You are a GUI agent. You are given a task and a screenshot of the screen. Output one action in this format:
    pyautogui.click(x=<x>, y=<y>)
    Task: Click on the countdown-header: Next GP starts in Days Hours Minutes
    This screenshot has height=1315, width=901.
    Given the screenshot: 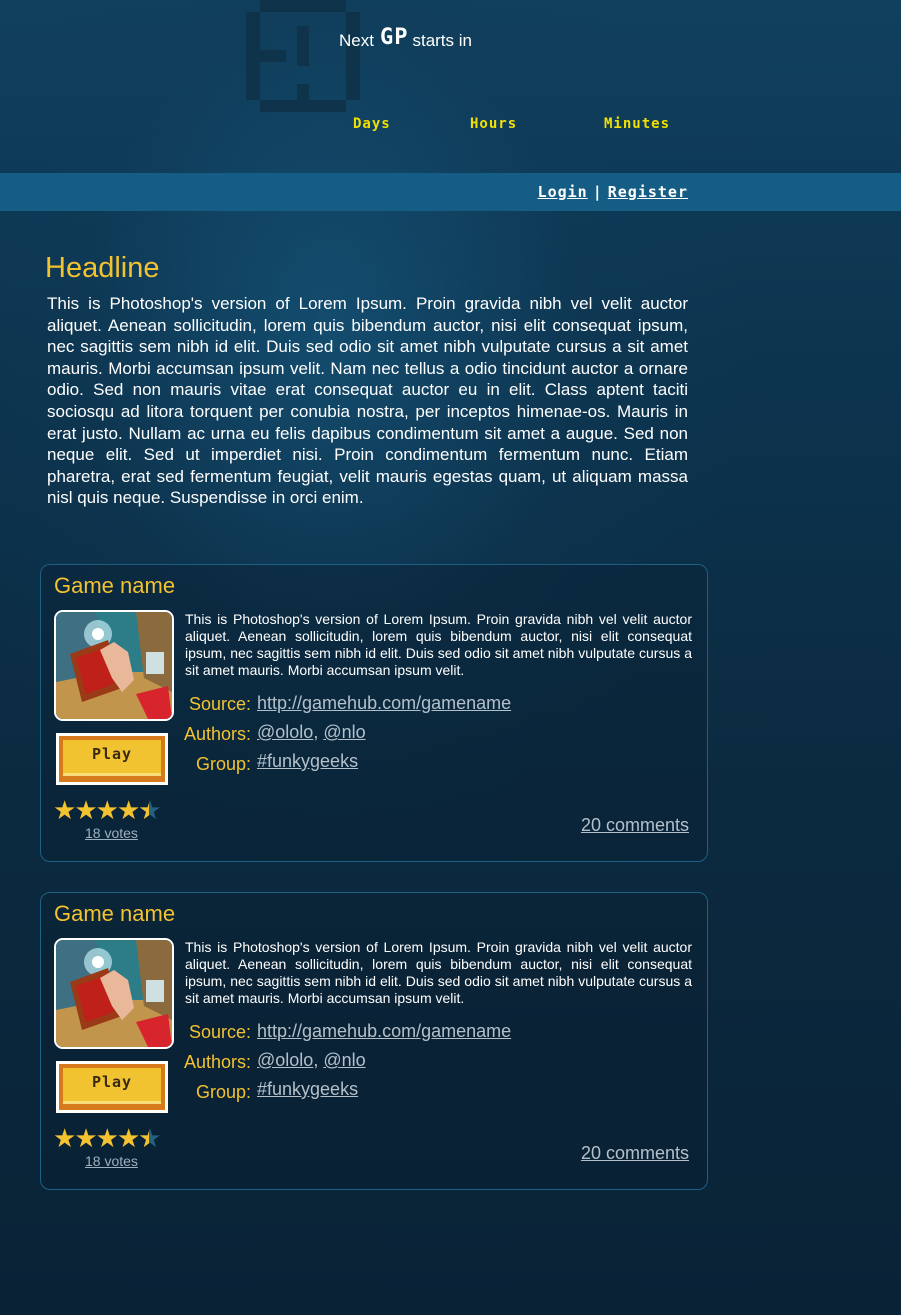 What is the action you would take?
    pyautogui.click(x=450, y=86)
    